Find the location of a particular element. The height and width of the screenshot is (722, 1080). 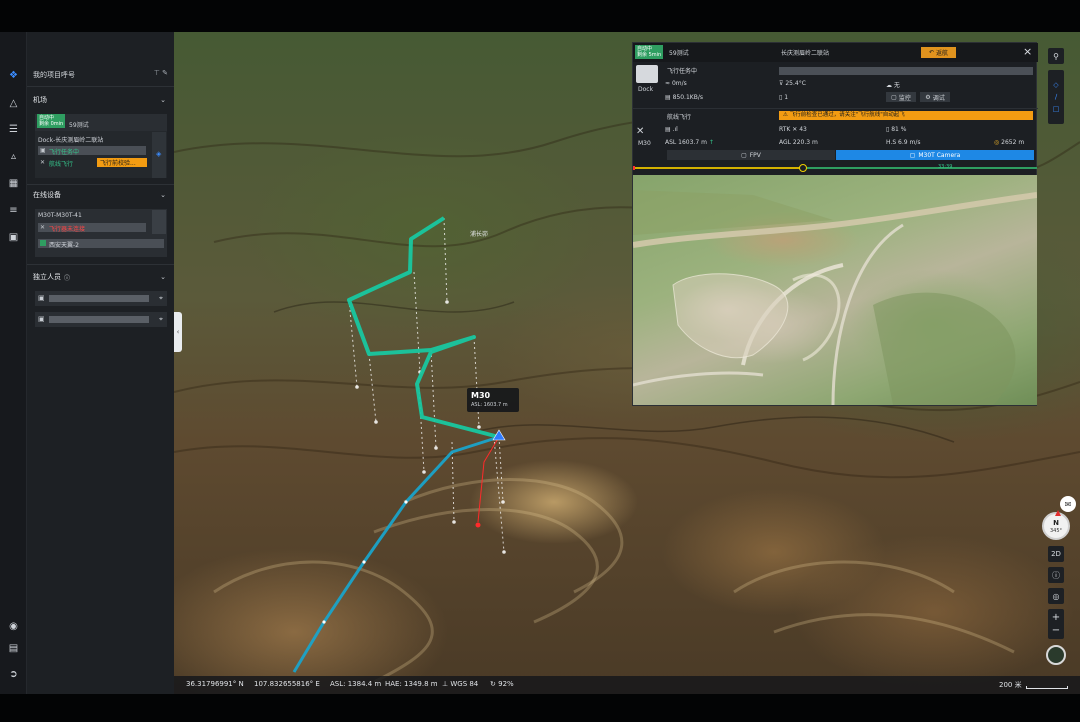

close-square-icon: ✕ is located at coordinates (43, 227).